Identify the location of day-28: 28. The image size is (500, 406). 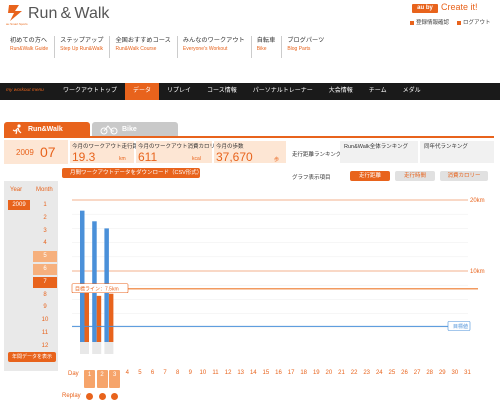
(430, 373).